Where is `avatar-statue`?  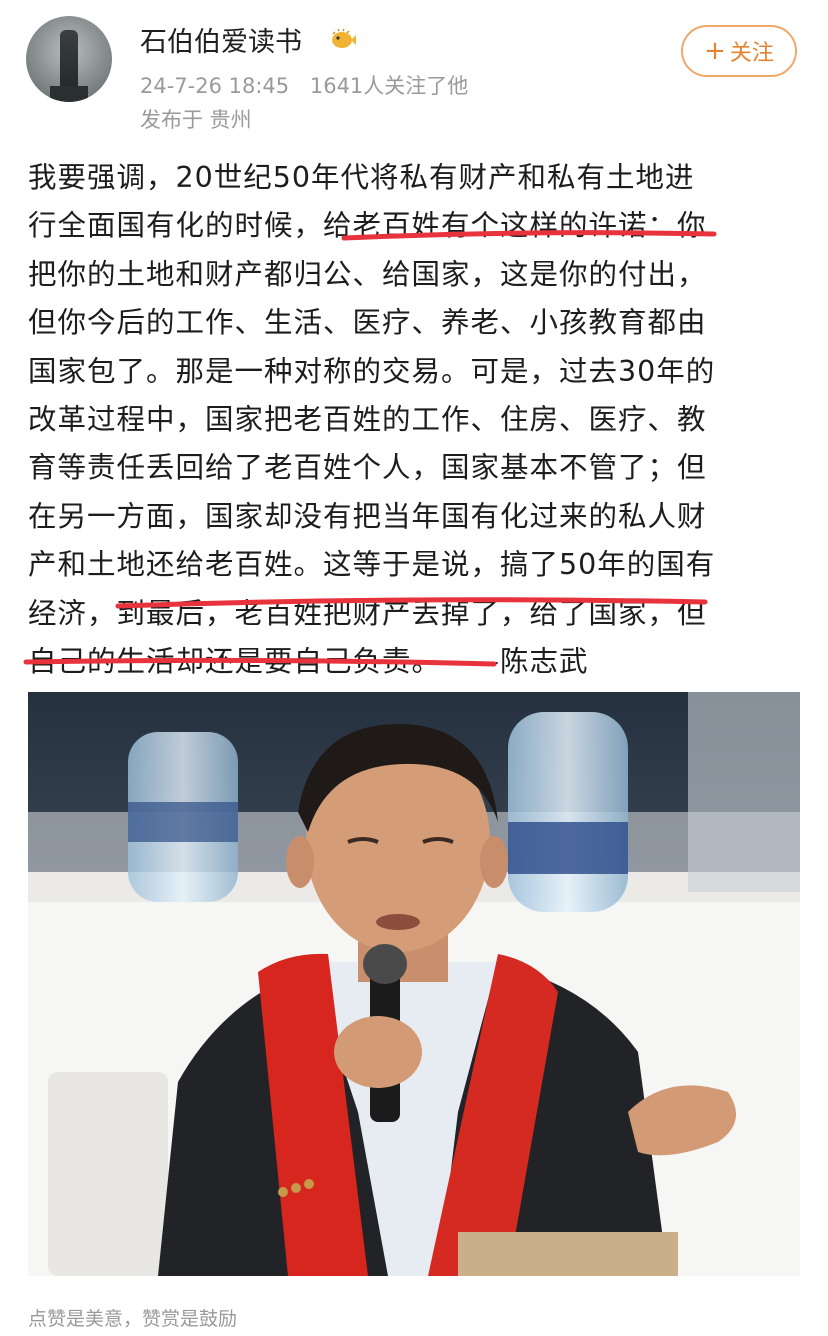
avatar-statue is located at coordinates (69, 61).